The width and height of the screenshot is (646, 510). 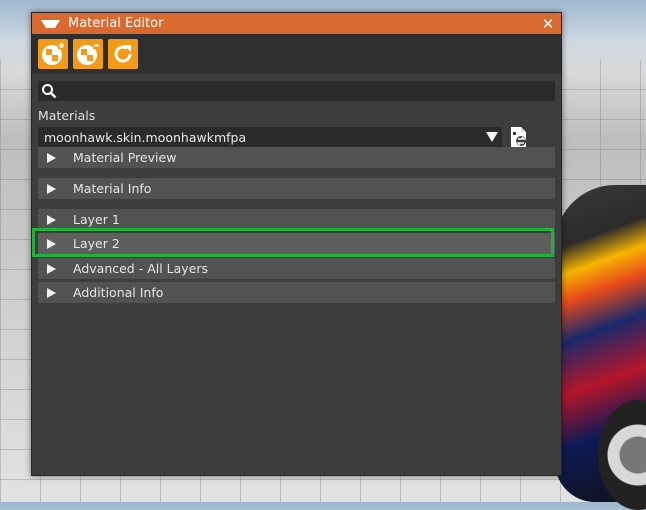 What do you see at coordinates (49, 91) in the screenshot?
I see `search-icon` at bounding box center [49, 91].